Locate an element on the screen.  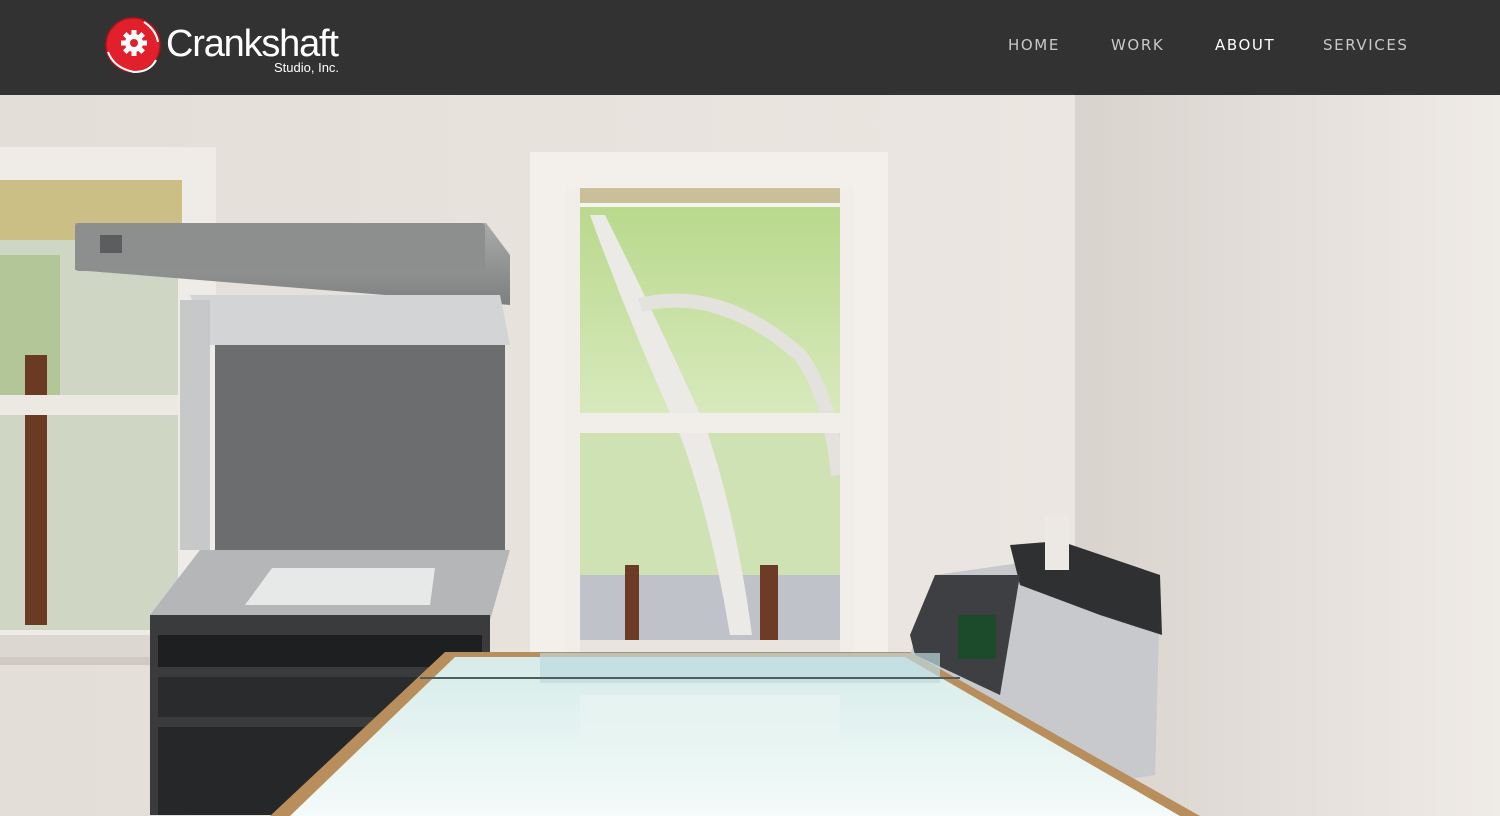
site-logo: Crankshaft Studio, Inc. is located at coordinates (229, 47).